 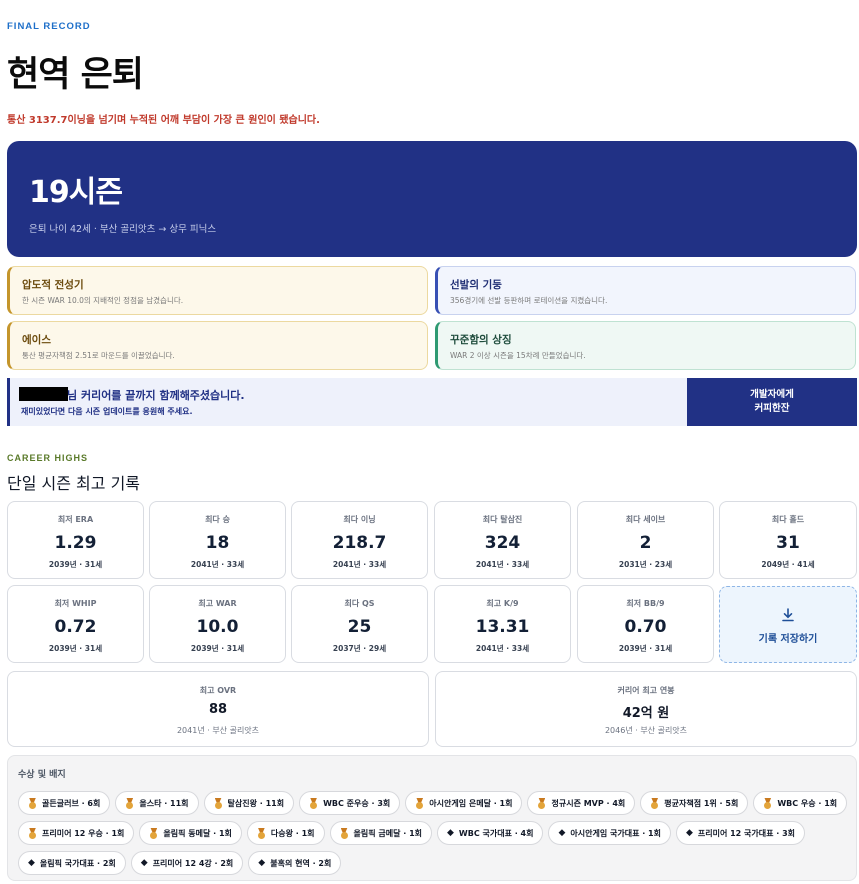 I want to click on stat-value: 10.0, so click(x=217, y=627).